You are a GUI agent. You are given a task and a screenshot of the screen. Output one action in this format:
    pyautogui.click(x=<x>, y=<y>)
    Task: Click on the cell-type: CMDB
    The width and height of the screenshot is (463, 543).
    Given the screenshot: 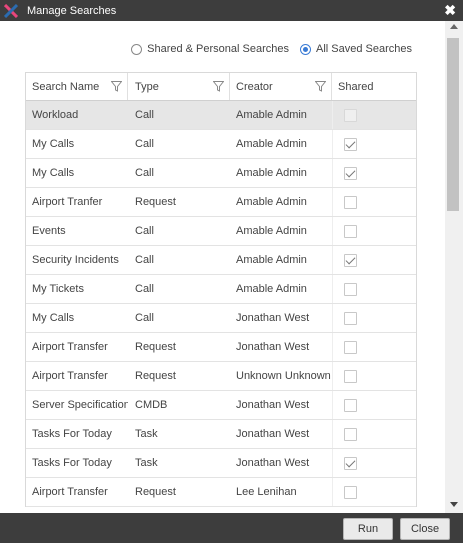 What is the action you would take?
    pyautogui.click(x=151, y=405)
    